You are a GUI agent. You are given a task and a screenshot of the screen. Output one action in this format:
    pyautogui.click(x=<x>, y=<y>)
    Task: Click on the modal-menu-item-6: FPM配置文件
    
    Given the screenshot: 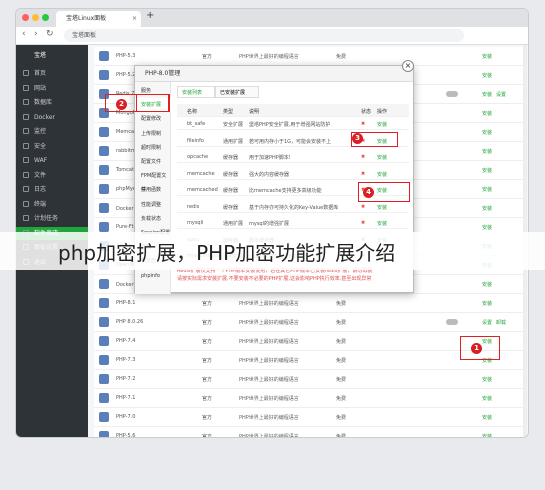 What is the action you would take?
    pyautogui.click(x=153, y=181)
    